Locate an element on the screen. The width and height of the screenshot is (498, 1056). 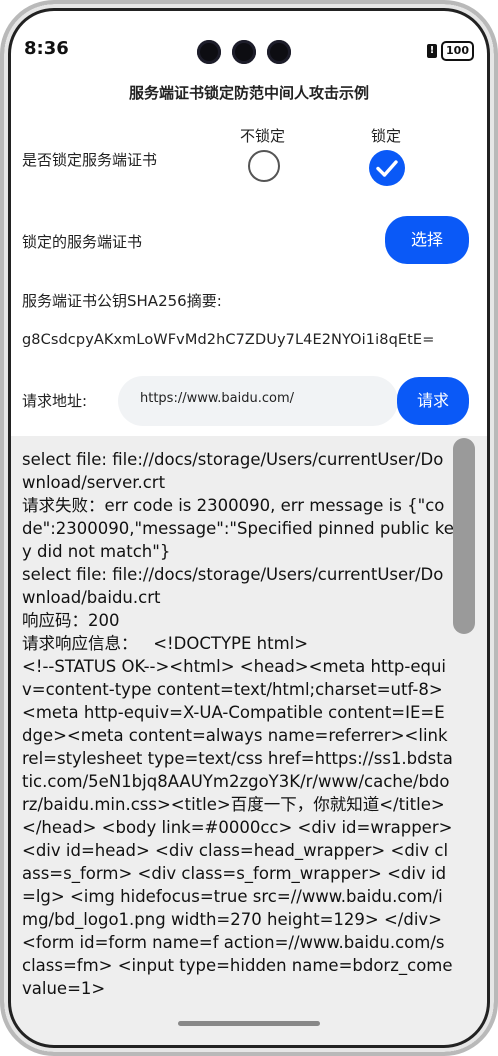
radio-unlocked is located at coordinates (264, 166).